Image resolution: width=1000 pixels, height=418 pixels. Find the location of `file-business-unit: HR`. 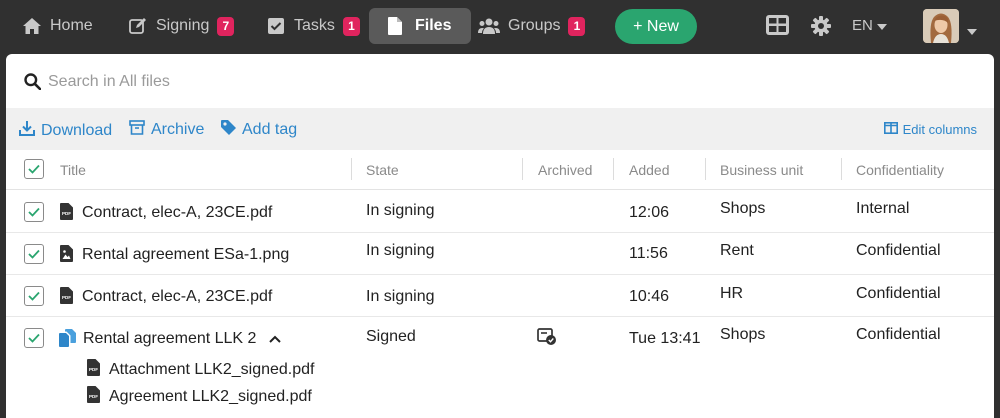

file-business-unit: HR is located at coordinates (732, 293).